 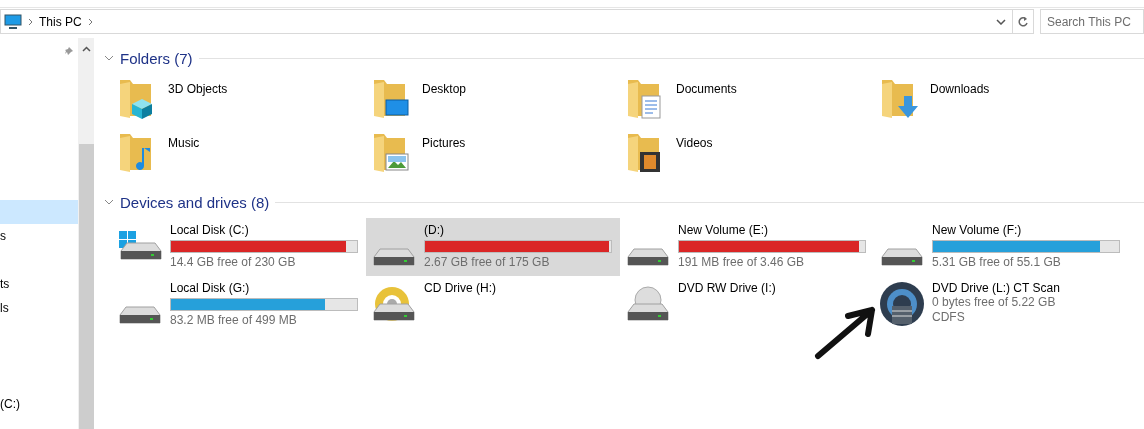 What do you see at coordinates (234, 320) in the screenshot?
I see `free-space-text: 83.2 MB free of 499 MB` at bounding box center [234, 320].